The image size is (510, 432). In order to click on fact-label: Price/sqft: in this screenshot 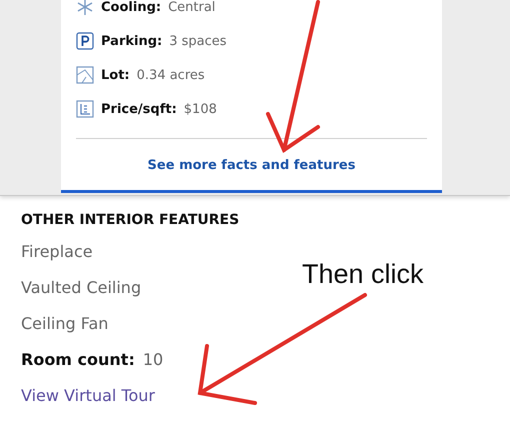, I will do `click(139, 109)`.